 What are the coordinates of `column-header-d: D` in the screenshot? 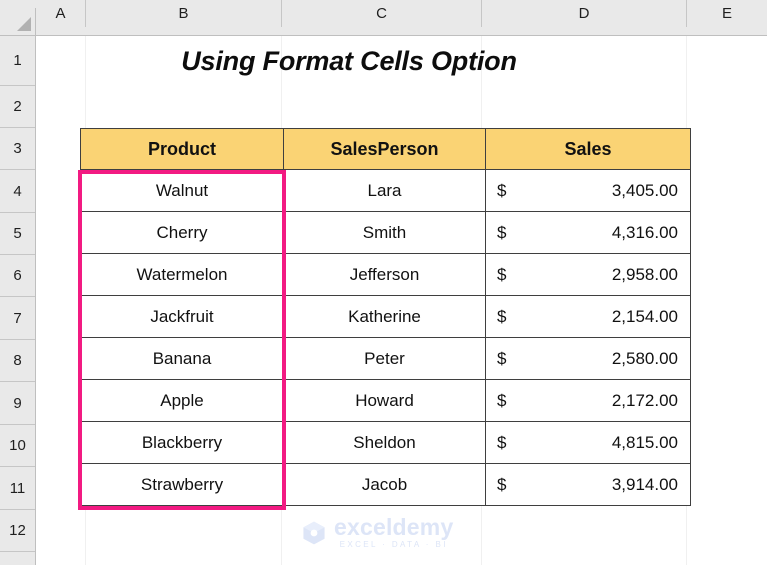 It's located at (584, 13).